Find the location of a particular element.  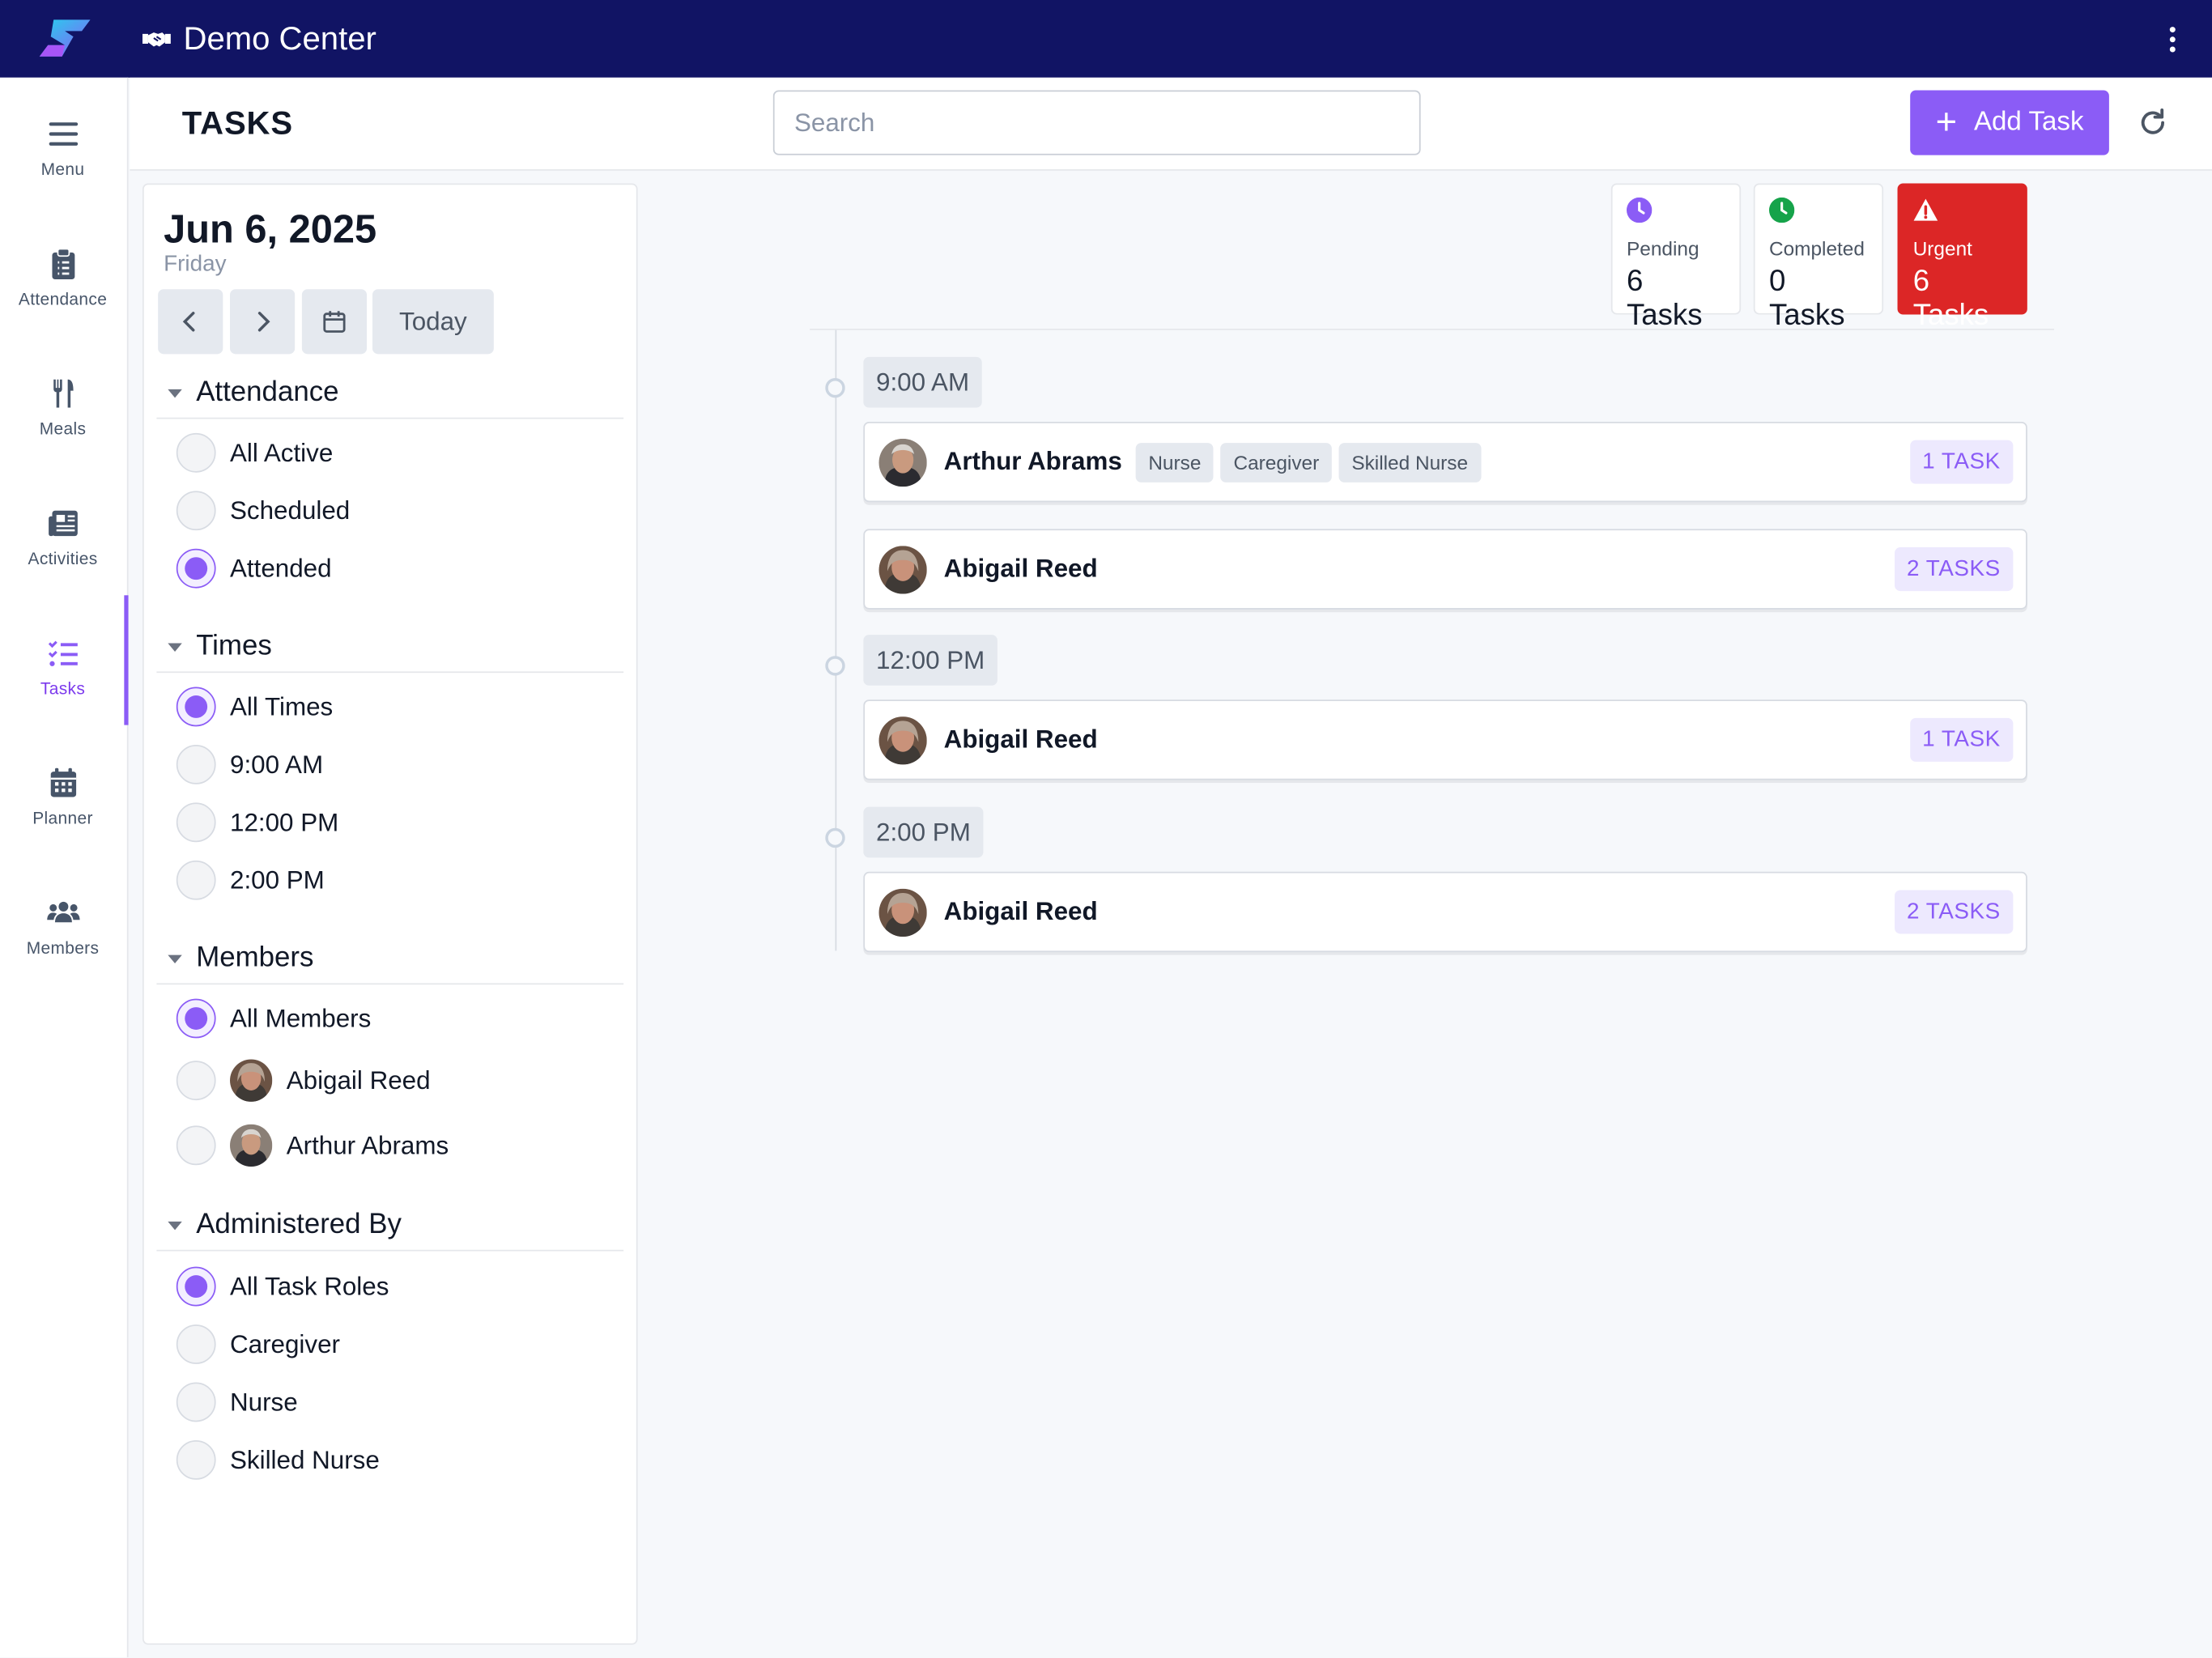

section-title: Times is located at coordinates (234, 646).